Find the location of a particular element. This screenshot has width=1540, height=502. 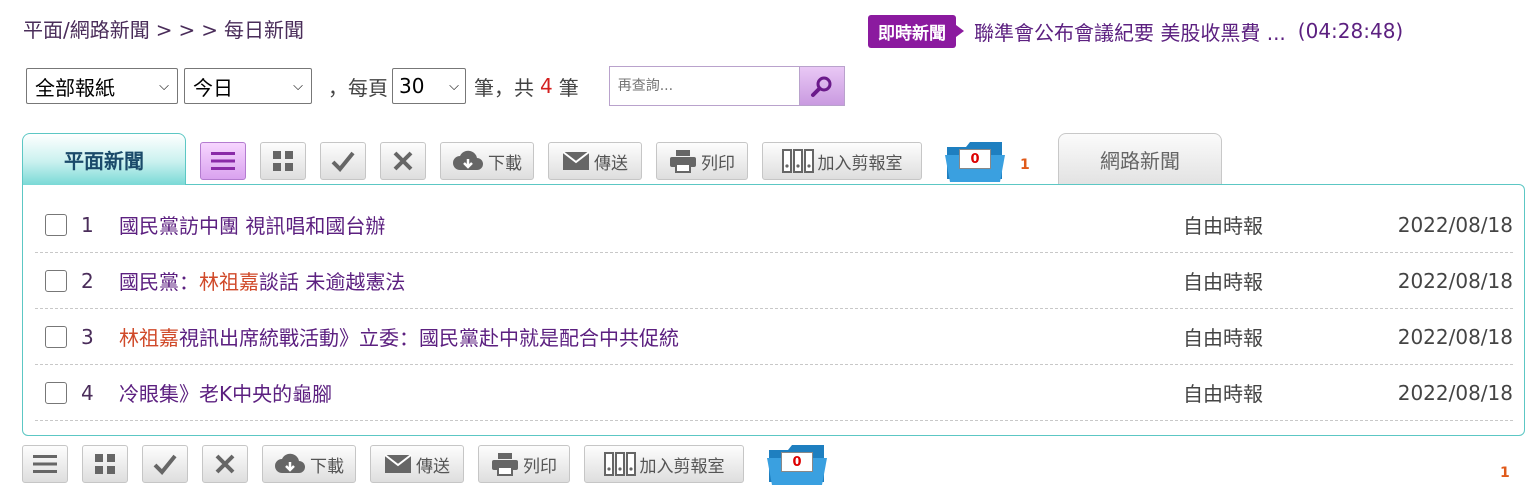

search-button is located at coordinates (821, 86).